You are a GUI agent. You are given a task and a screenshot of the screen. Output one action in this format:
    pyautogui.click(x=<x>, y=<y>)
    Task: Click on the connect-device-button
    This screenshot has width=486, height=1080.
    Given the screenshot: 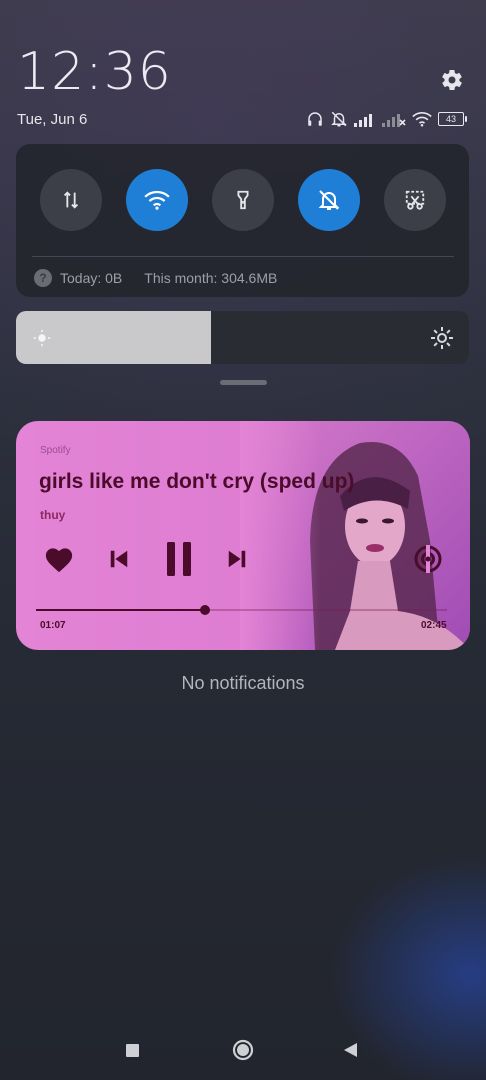 What is the action you would take?
    pyautogui.click(x=428, y=559)
    